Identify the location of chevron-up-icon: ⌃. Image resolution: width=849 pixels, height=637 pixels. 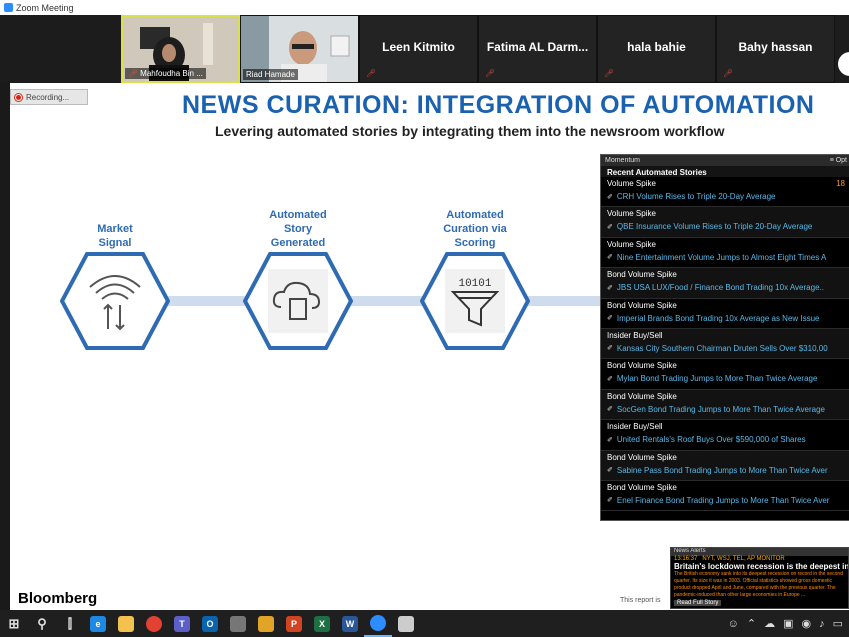
(751, 623).